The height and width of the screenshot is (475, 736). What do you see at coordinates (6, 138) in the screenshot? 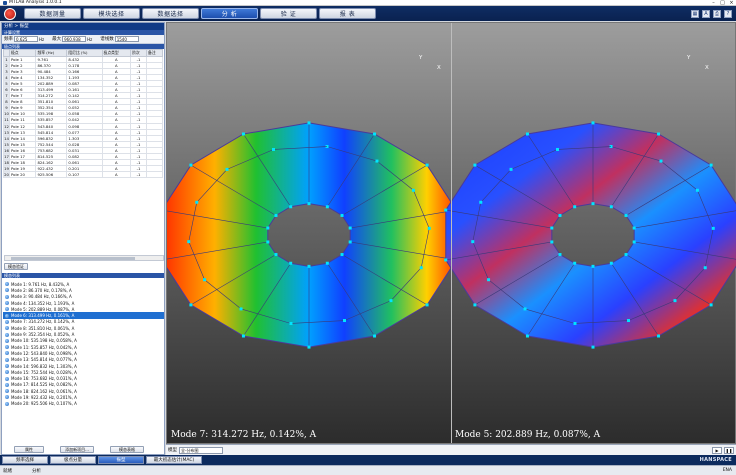
I see `row-index: 14` at bounding box center [6, 138].